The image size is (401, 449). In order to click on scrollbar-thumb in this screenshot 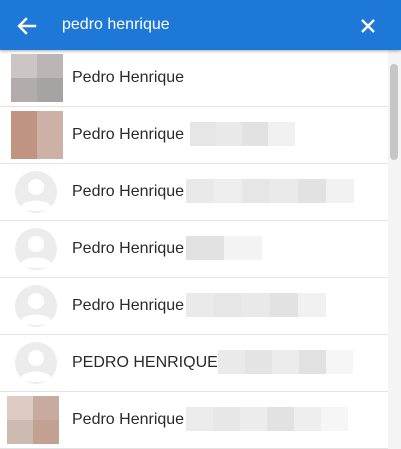, I will do `click(394, 112)`.